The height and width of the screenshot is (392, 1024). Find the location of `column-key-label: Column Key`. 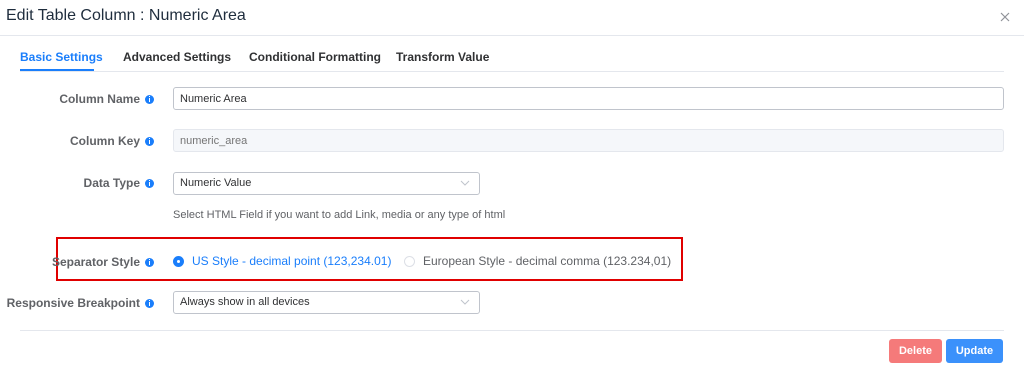

column-key-label: Column Key is located at coordinates (112, 141).